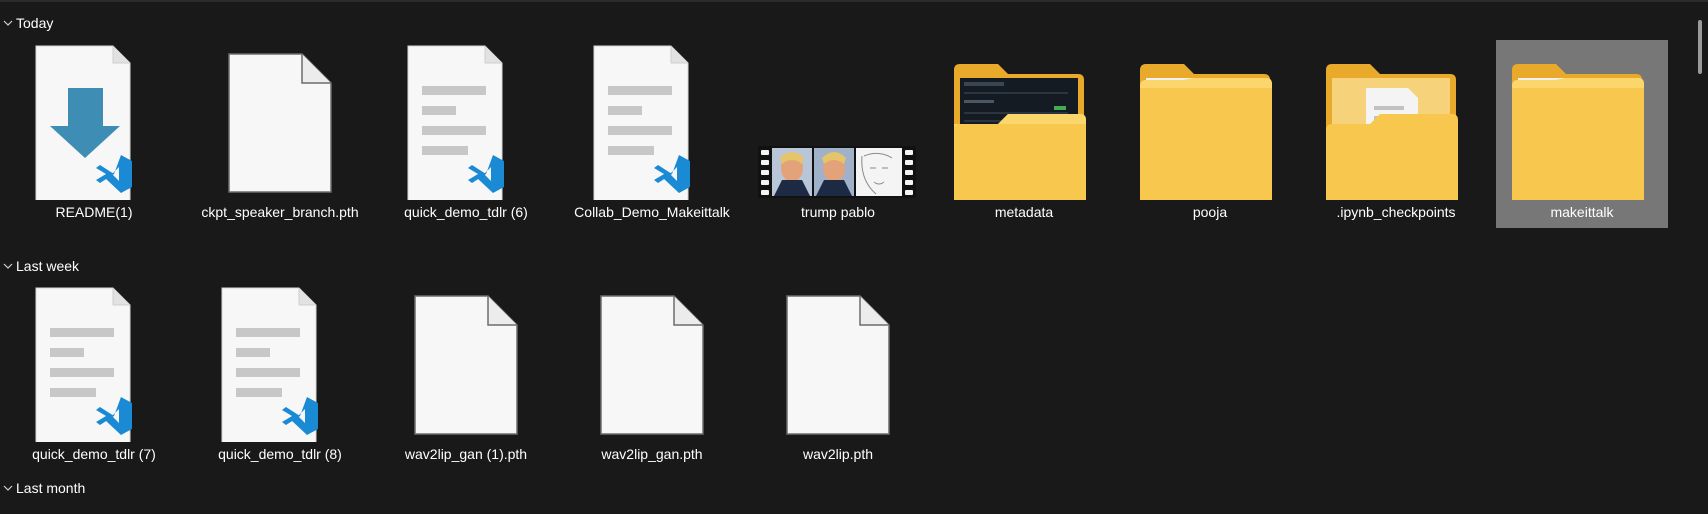 The height and width of the screenshot is (514, 1708). I want to click on folder-item-ipynb-checkpoints: .ipynb_checkpoints, so click(1396, 134).